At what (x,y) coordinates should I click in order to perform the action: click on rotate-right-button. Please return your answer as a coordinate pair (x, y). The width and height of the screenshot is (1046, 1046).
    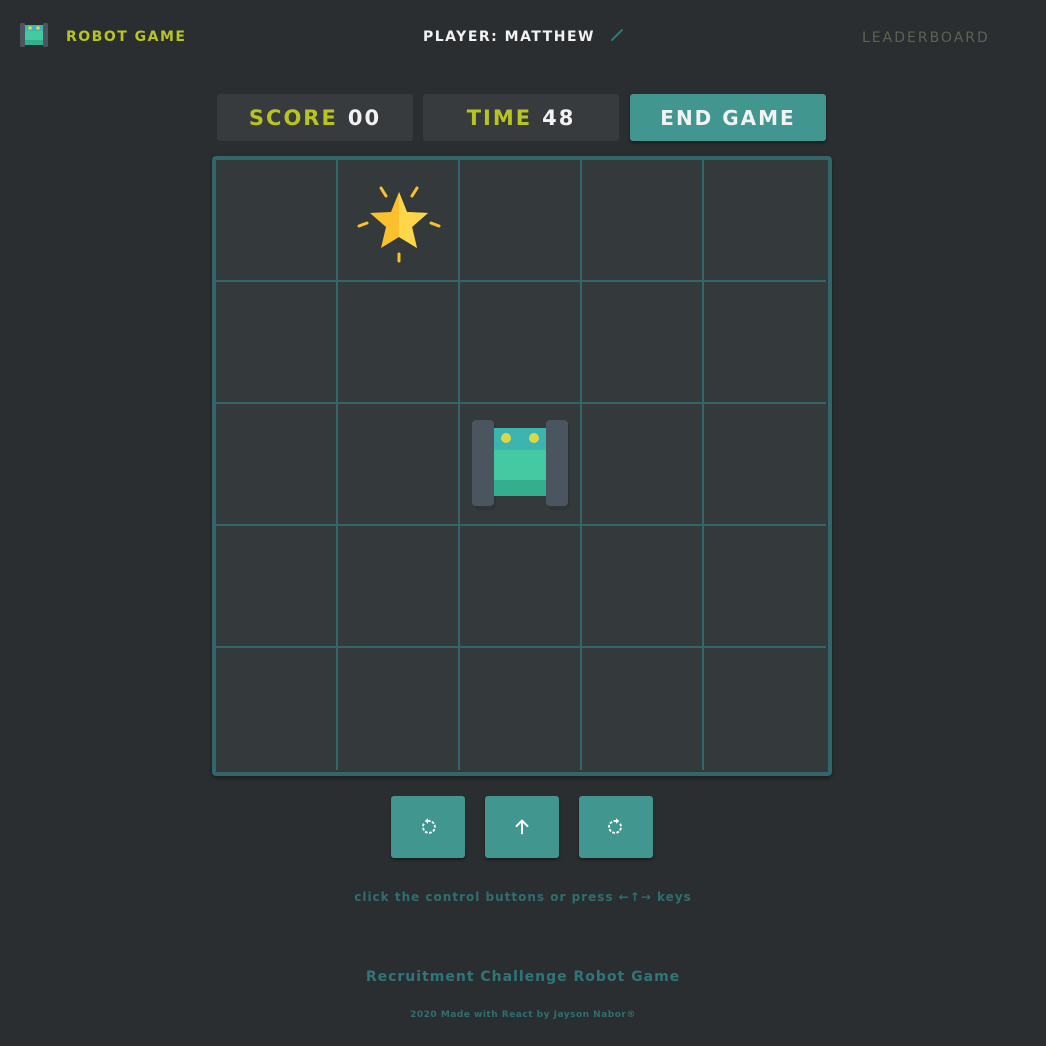
    Looking at the image, I should click on (616, 827).